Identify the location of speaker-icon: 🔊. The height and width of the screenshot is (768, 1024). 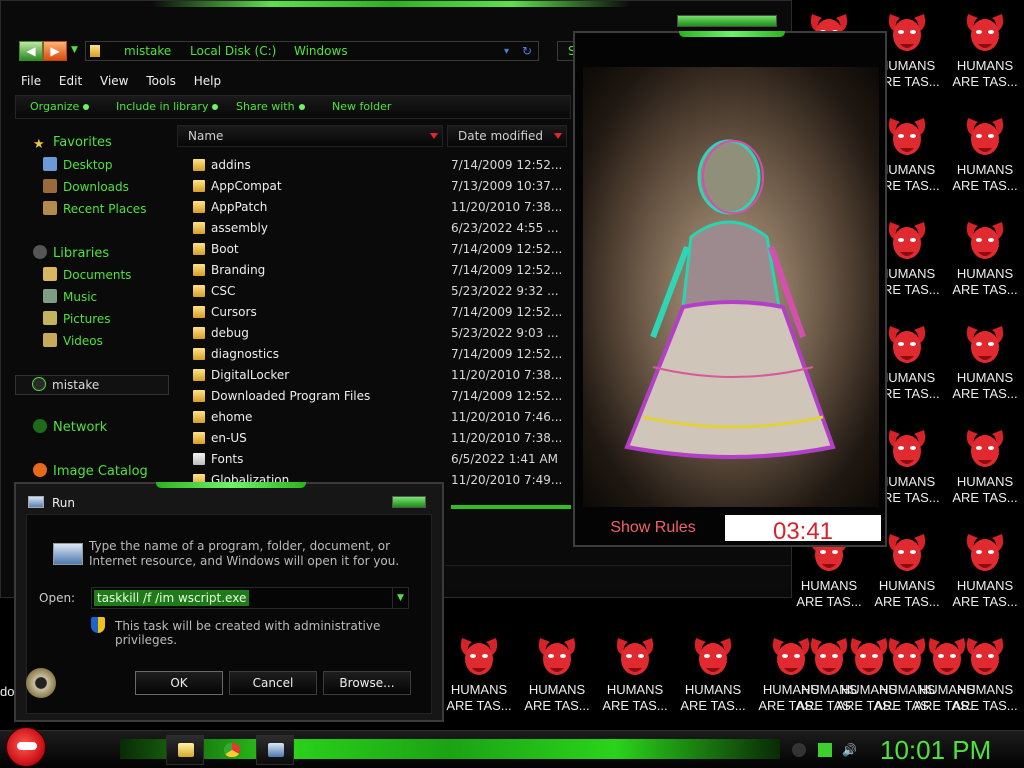
(849, 750).